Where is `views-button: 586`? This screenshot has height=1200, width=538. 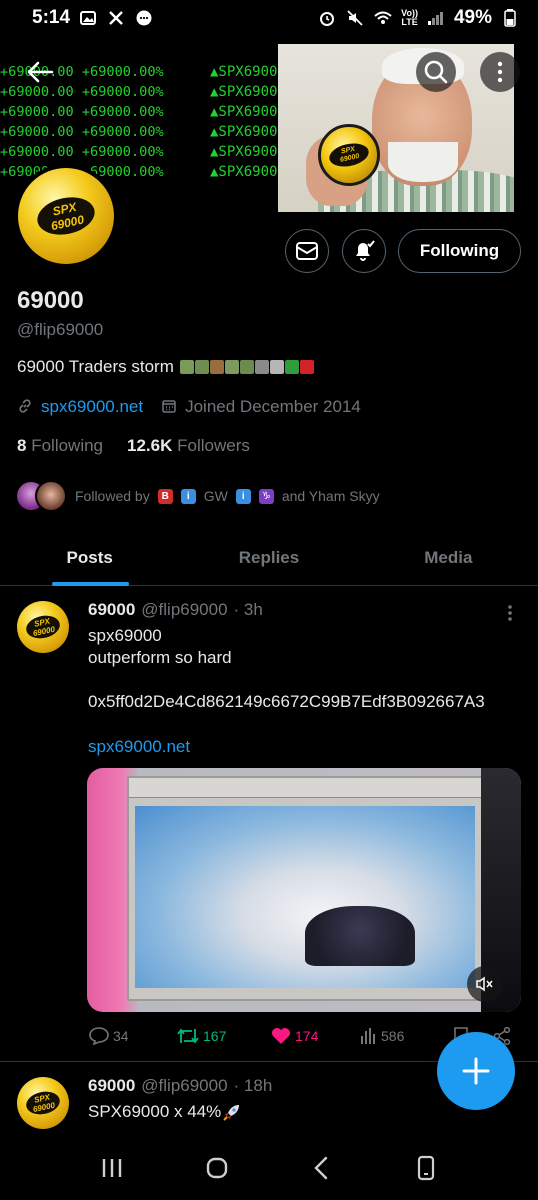 views-button: 586 is located at coordinates (381, 1036).